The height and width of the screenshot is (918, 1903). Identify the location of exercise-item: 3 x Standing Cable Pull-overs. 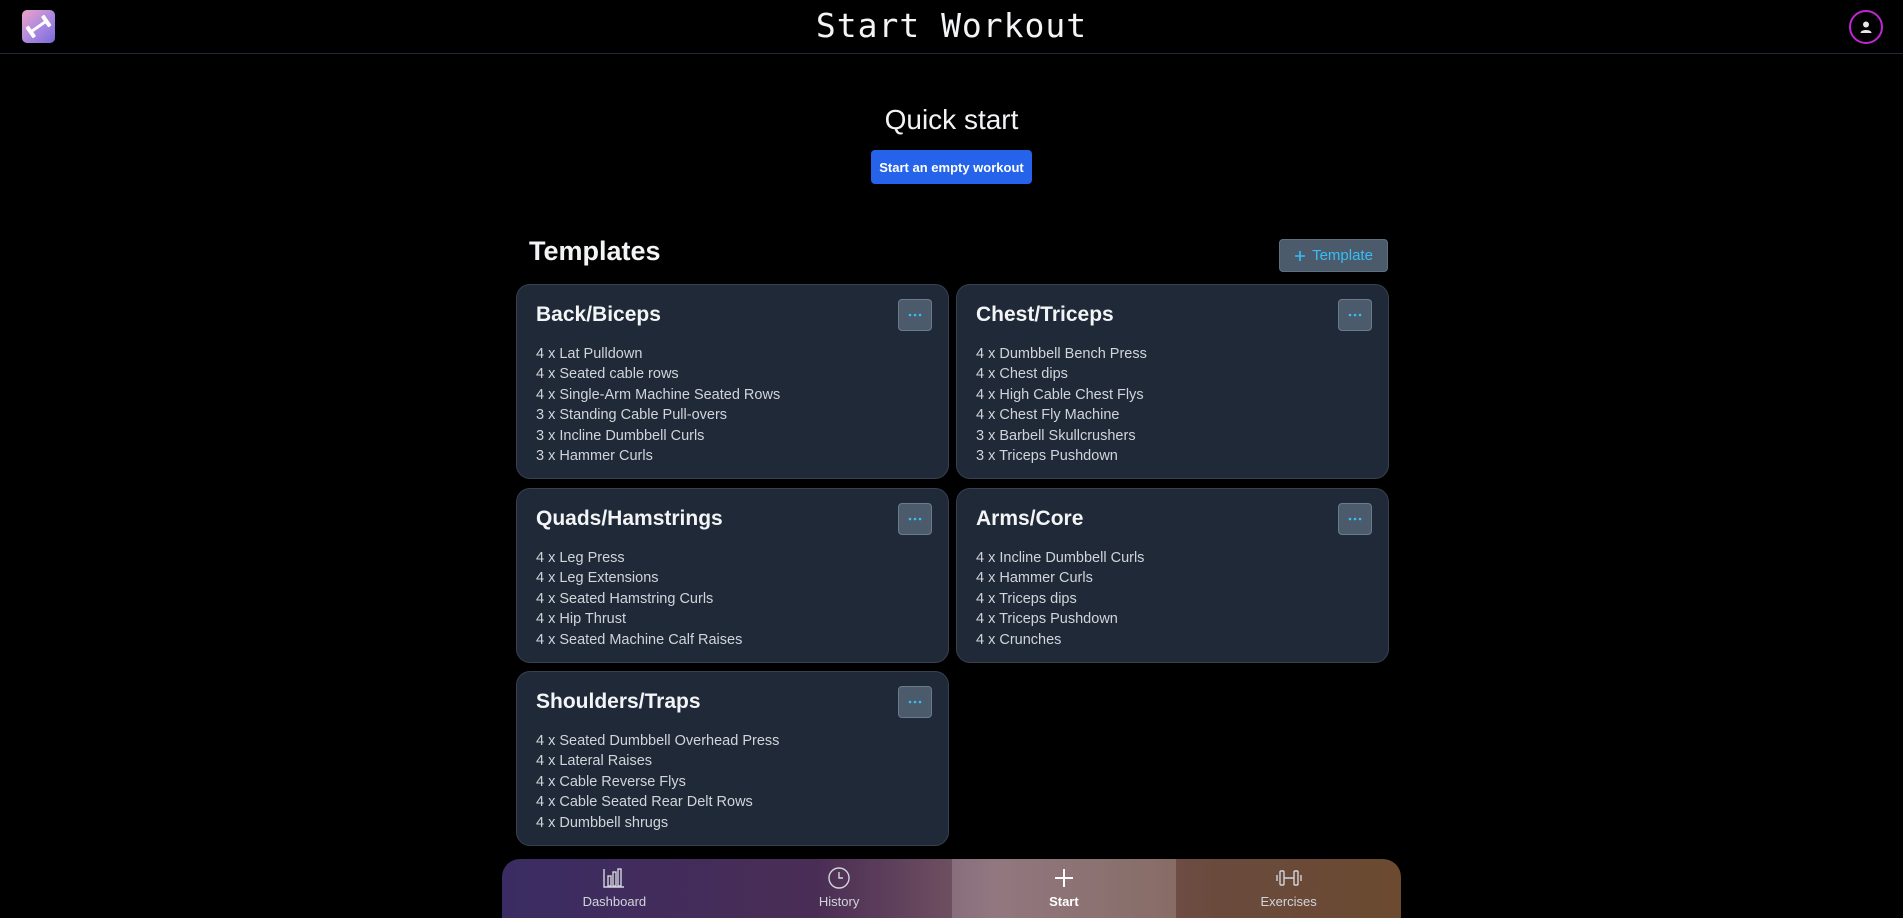
(632, 415).